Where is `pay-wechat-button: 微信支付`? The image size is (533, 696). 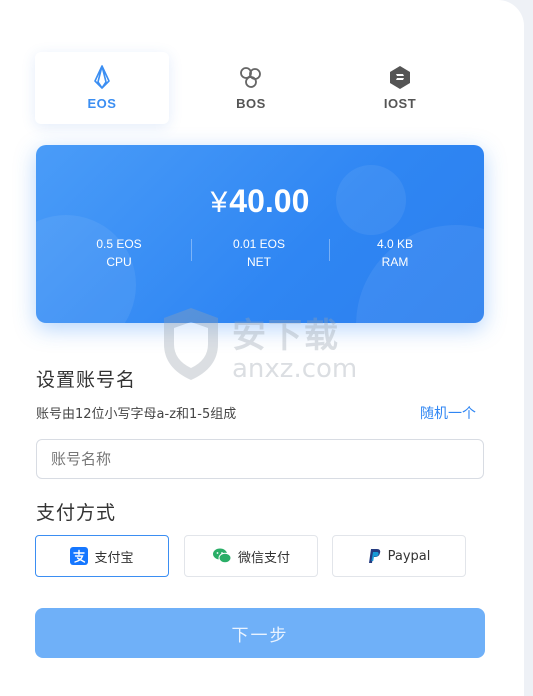
pay-wechat-button: 微信支付 is located at coordinates (251, 556).